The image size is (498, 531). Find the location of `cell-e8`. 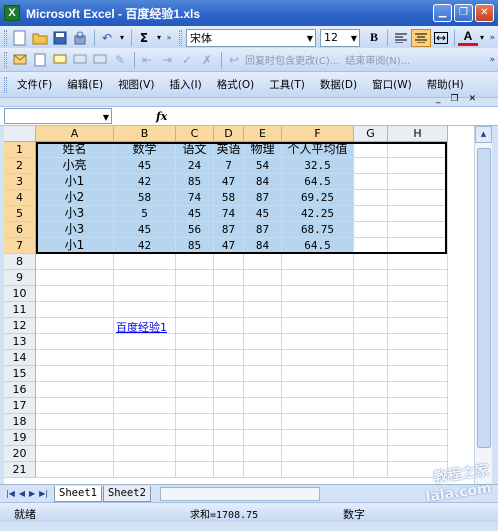

cell-e8 is located at coordinates (263, 262).